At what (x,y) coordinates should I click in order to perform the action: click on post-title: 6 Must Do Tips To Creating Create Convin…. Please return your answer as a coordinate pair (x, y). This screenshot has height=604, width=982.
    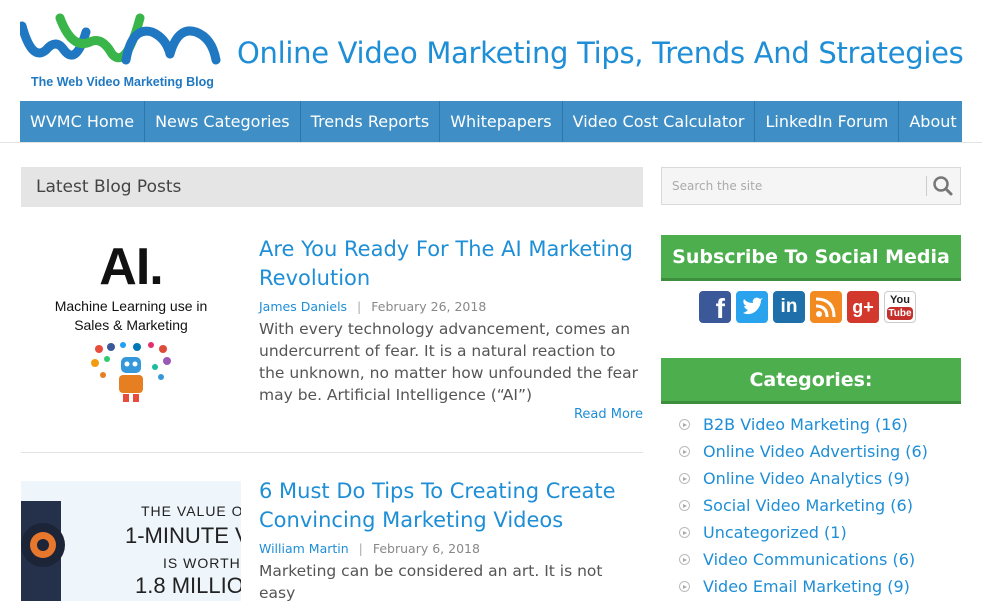
    Looking at the image, I should click on (451, 506).